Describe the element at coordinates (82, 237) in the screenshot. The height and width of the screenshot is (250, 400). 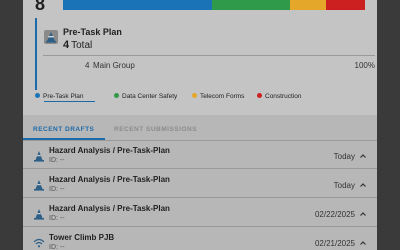
I see `row-title: Tower Climb PJB` at that location.